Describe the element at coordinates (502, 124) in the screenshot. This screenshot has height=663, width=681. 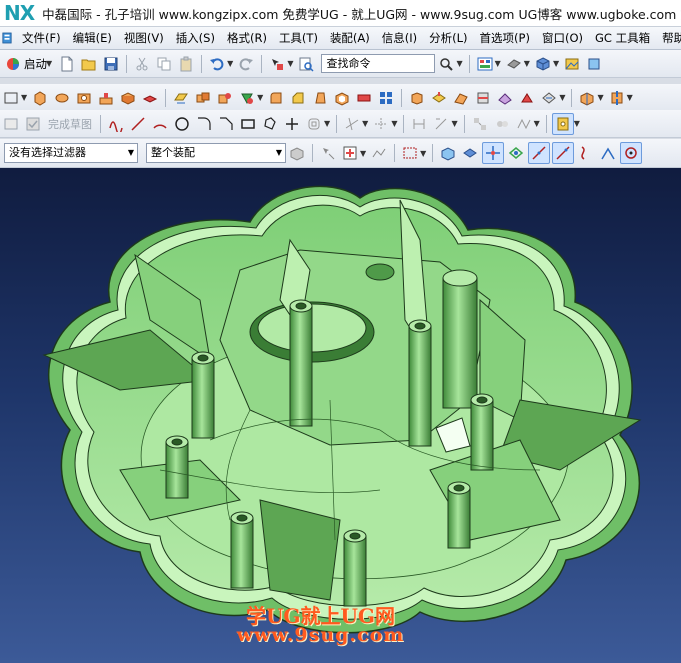
I see `show-constraints-icon` at that location.